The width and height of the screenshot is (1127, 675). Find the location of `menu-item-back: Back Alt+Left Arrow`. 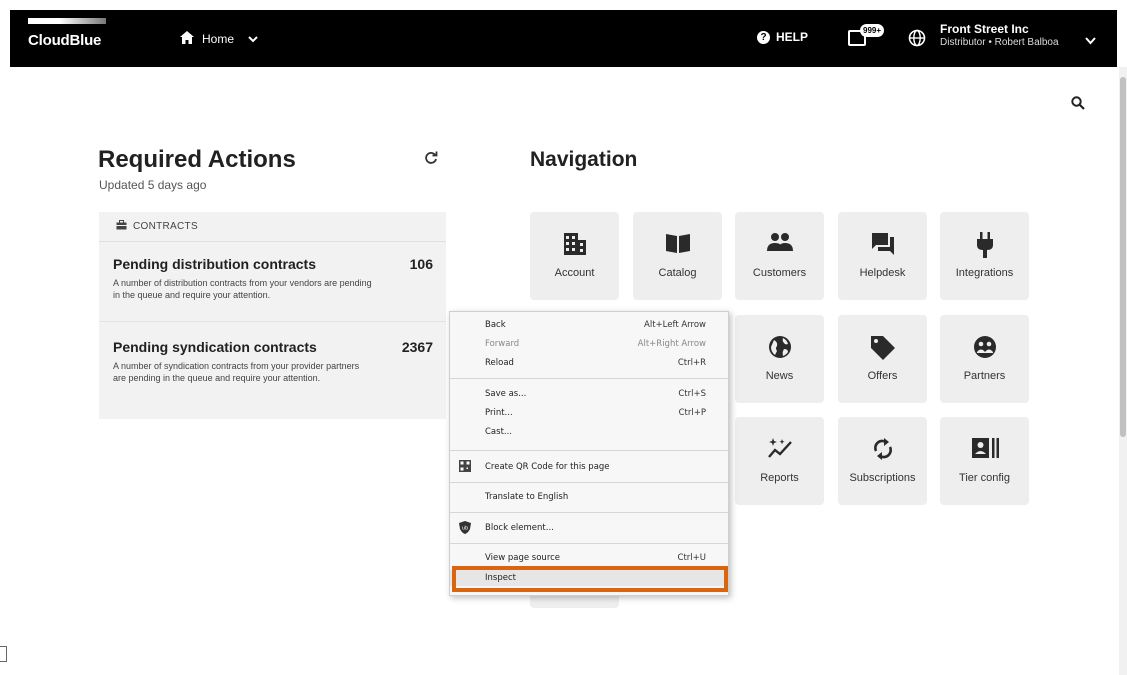

menu-item-back: Back Alt+Left Arrow is located at coordinates (589, 325).